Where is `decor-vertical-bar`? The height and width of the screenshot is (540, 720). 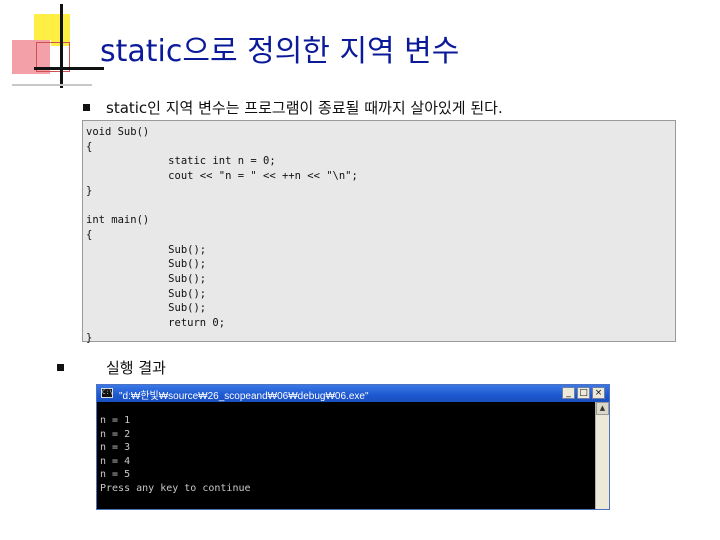 decor-vertical-bar is located at coordinates (61, 46).